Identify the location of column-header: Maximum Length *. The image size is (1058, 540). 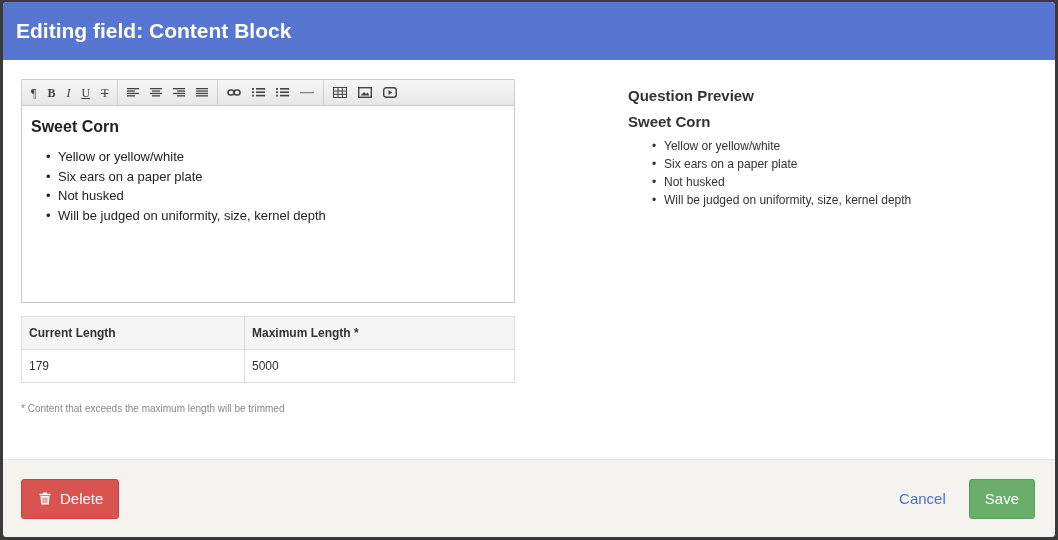
(379, 333).